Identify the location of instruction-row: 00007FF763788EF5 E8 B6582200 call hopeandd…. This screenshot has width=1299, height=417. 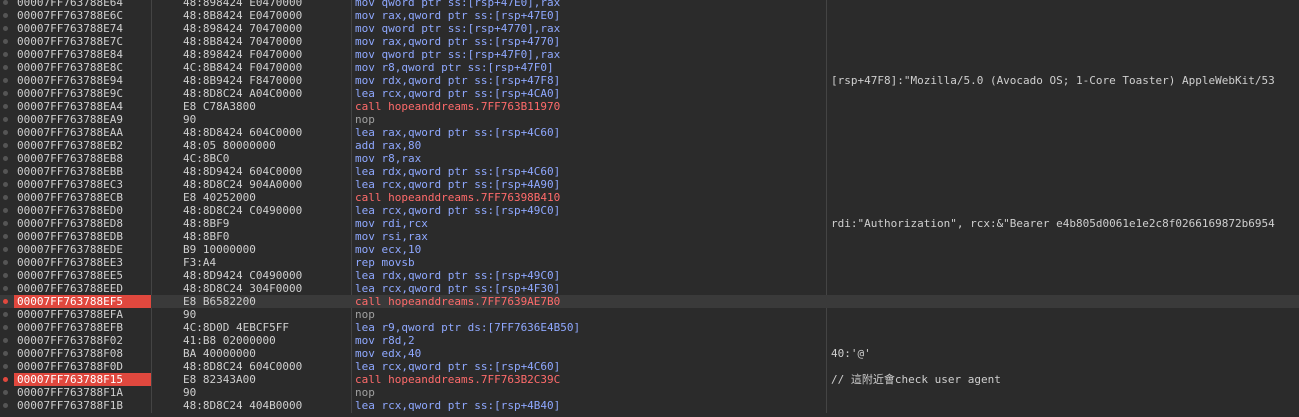
(649, 301).